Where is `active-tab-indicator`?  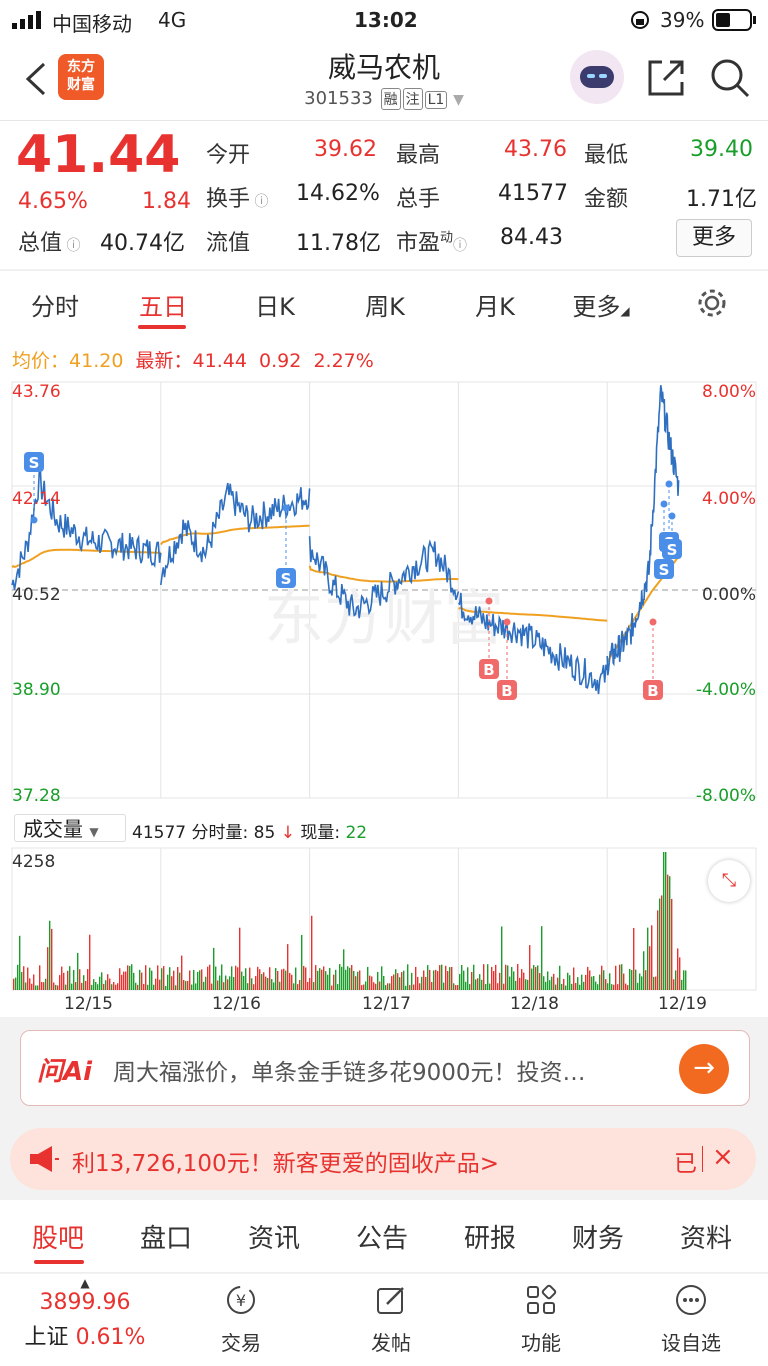
active-tab-indicator is located at coordinates (162, 327).